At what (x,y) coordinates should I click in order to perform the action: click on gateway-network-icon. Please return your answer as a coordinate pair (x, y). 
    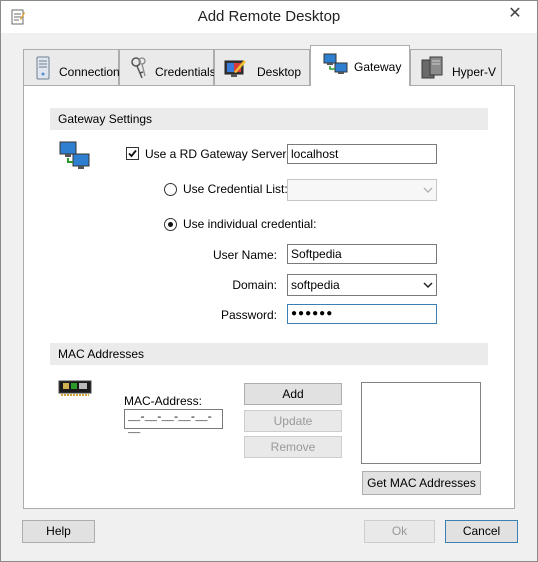
    Looking at the image, I should click on (74, 155).